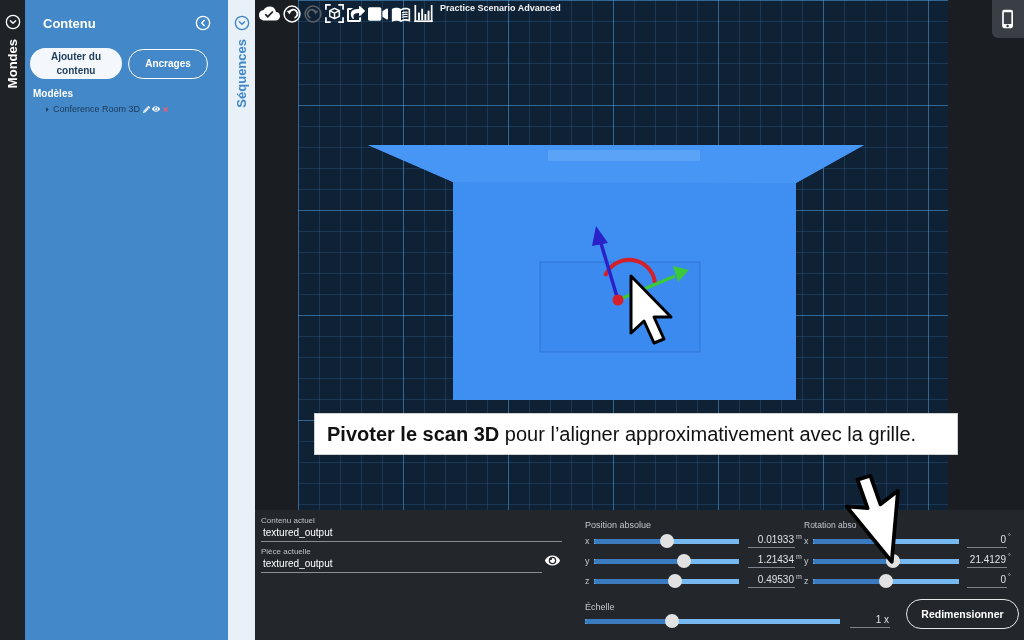 This screenshot has height=640, width=1024. Describe the element at coordinates (771, 581) in the screenshot. I see `value-field: 0.49530` at that location.